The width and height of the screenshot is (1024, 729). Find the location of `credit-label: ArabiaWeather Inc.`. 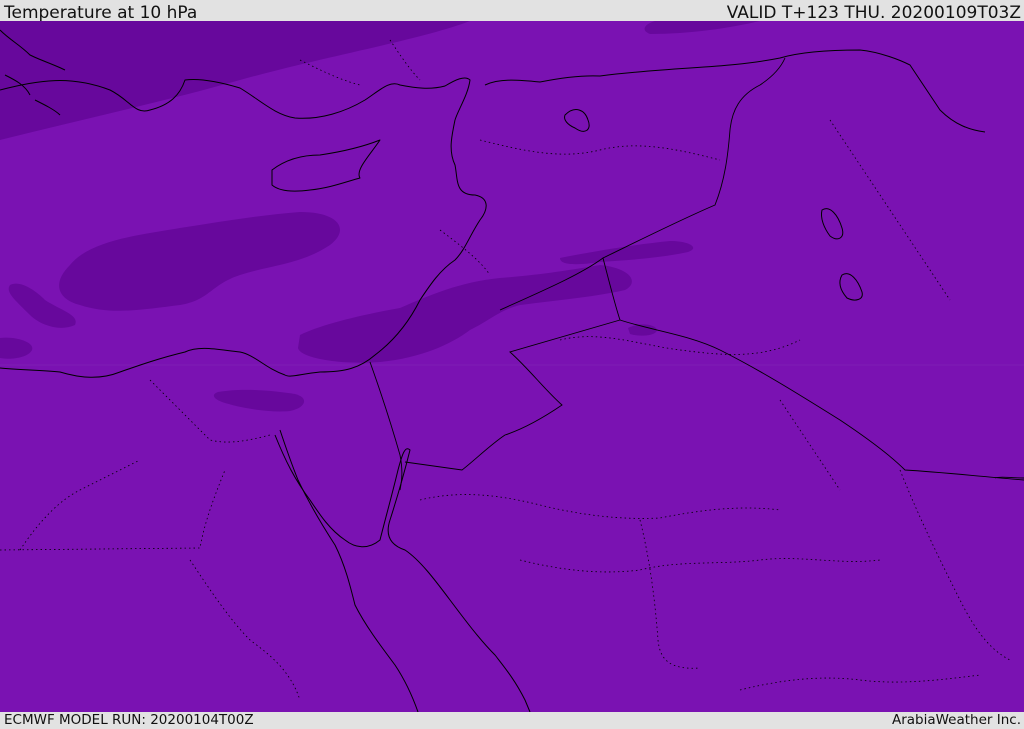

credit-label: ArabiaWeather Inc. is located at coordinates (956, 720).